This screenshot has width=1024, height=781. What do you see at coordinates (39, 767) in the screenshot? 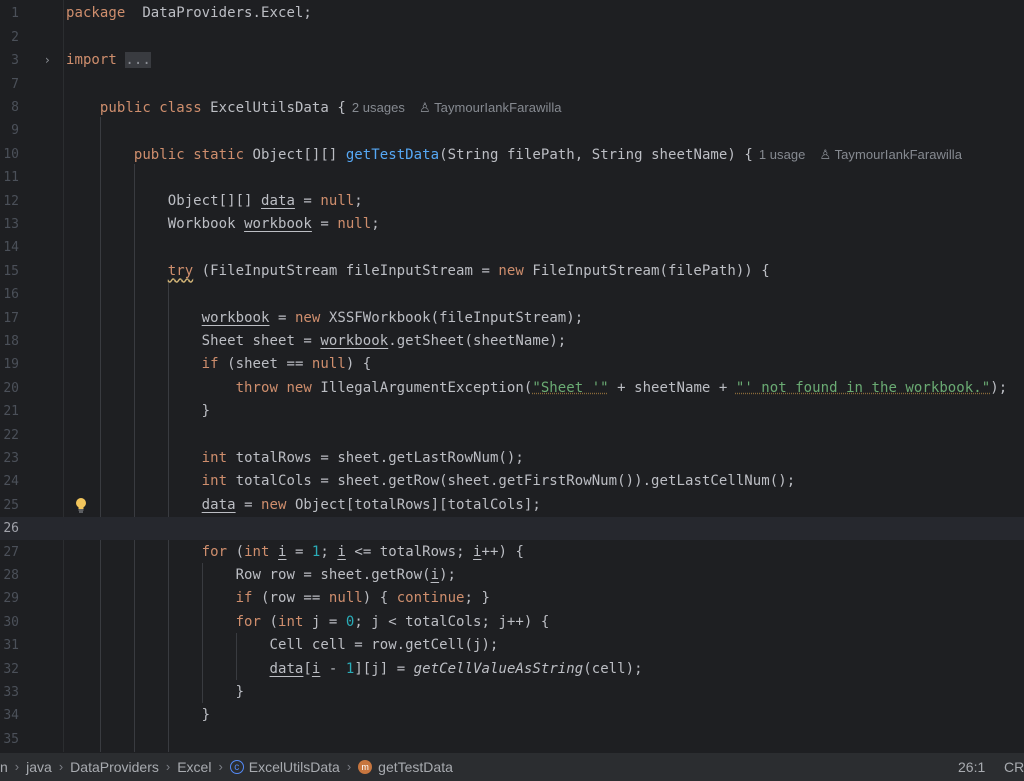
I see `breadcrumb-item: java` at bounding box center [39, 767].